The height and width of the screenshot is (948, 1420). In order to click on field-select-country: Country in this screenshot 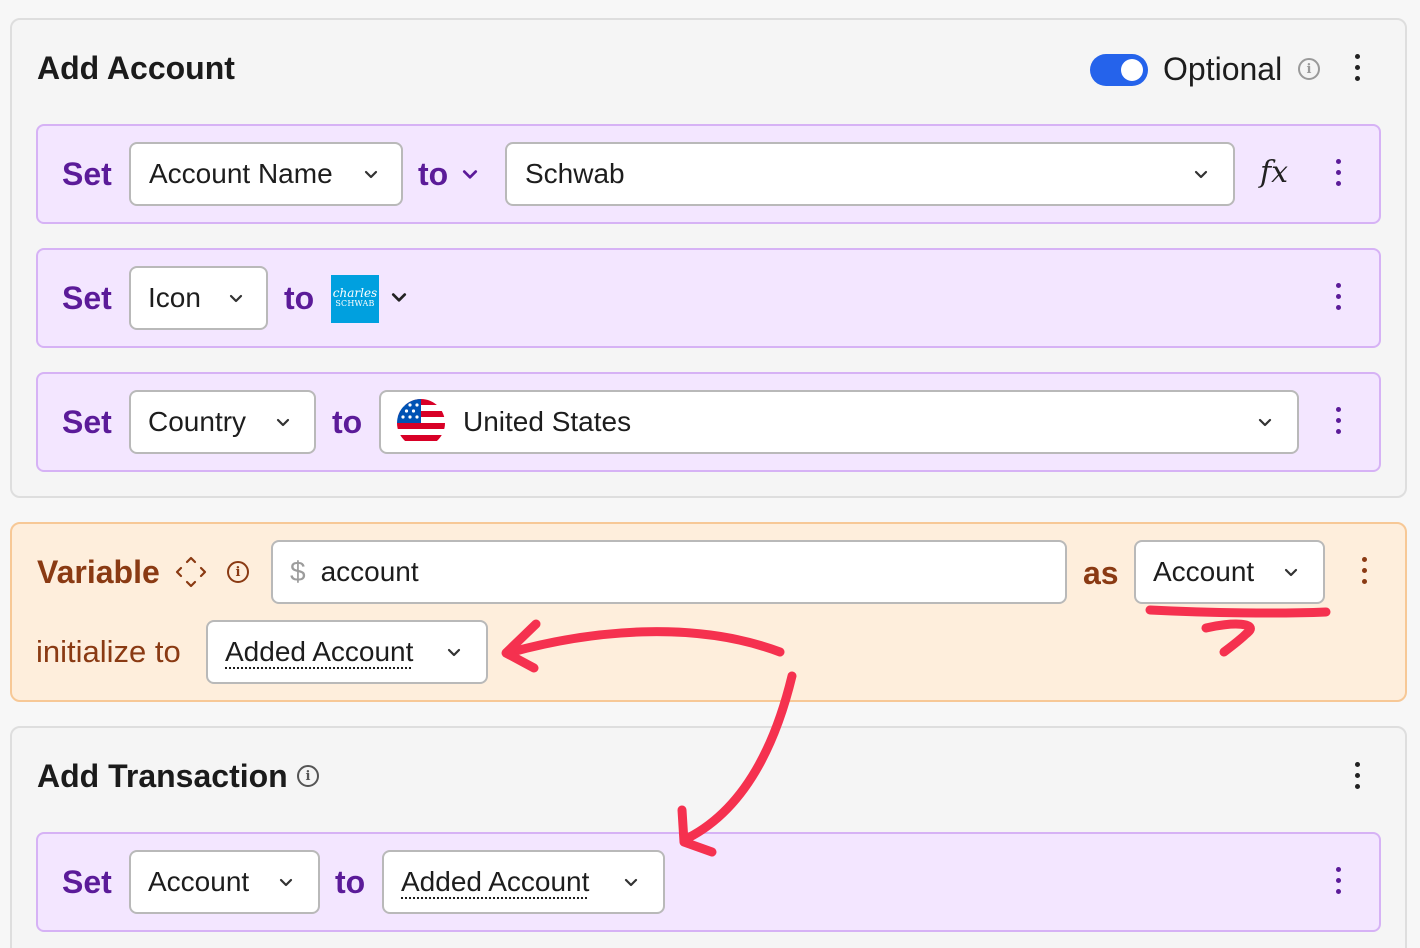, I will do `click(222, 422)`.